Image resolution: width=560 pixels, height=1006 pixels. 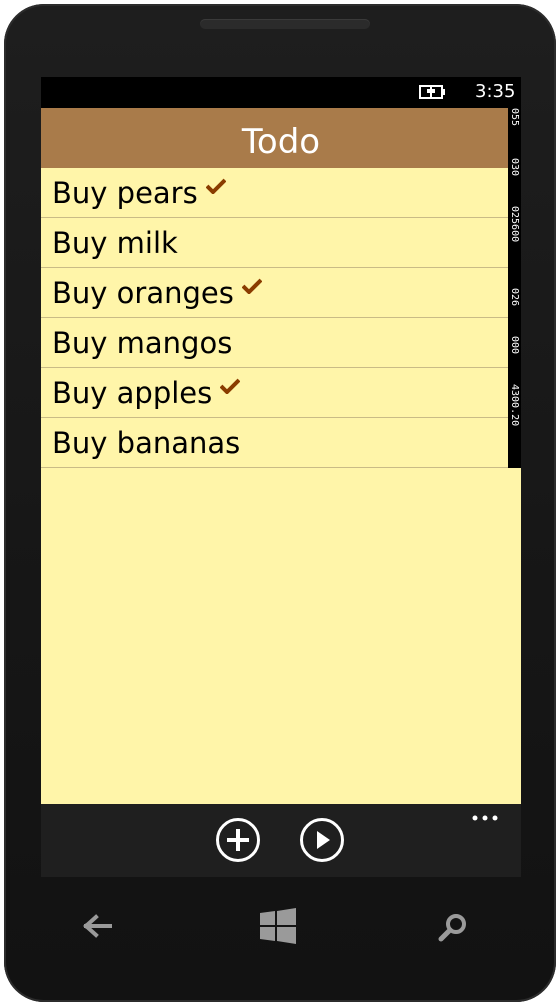 What do you see at coordinates (514, 117) in the screenshot?
I see `frame-counter-value: 055` at bounding box center [514, 117].